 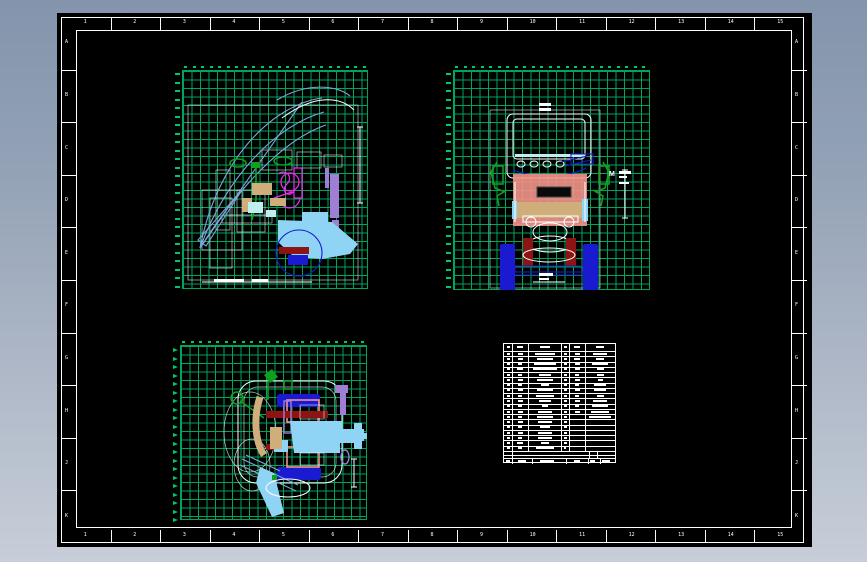 I want to click on band-grid-reference: K, so click(x=797, y=515).